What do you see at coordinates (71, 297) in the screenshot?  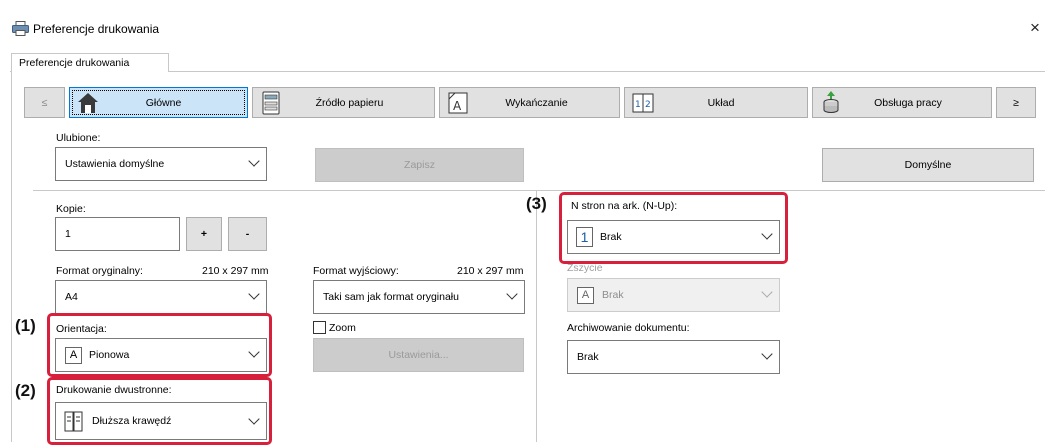 I see `original-size-value: A4` at bounding box center [71, 297].